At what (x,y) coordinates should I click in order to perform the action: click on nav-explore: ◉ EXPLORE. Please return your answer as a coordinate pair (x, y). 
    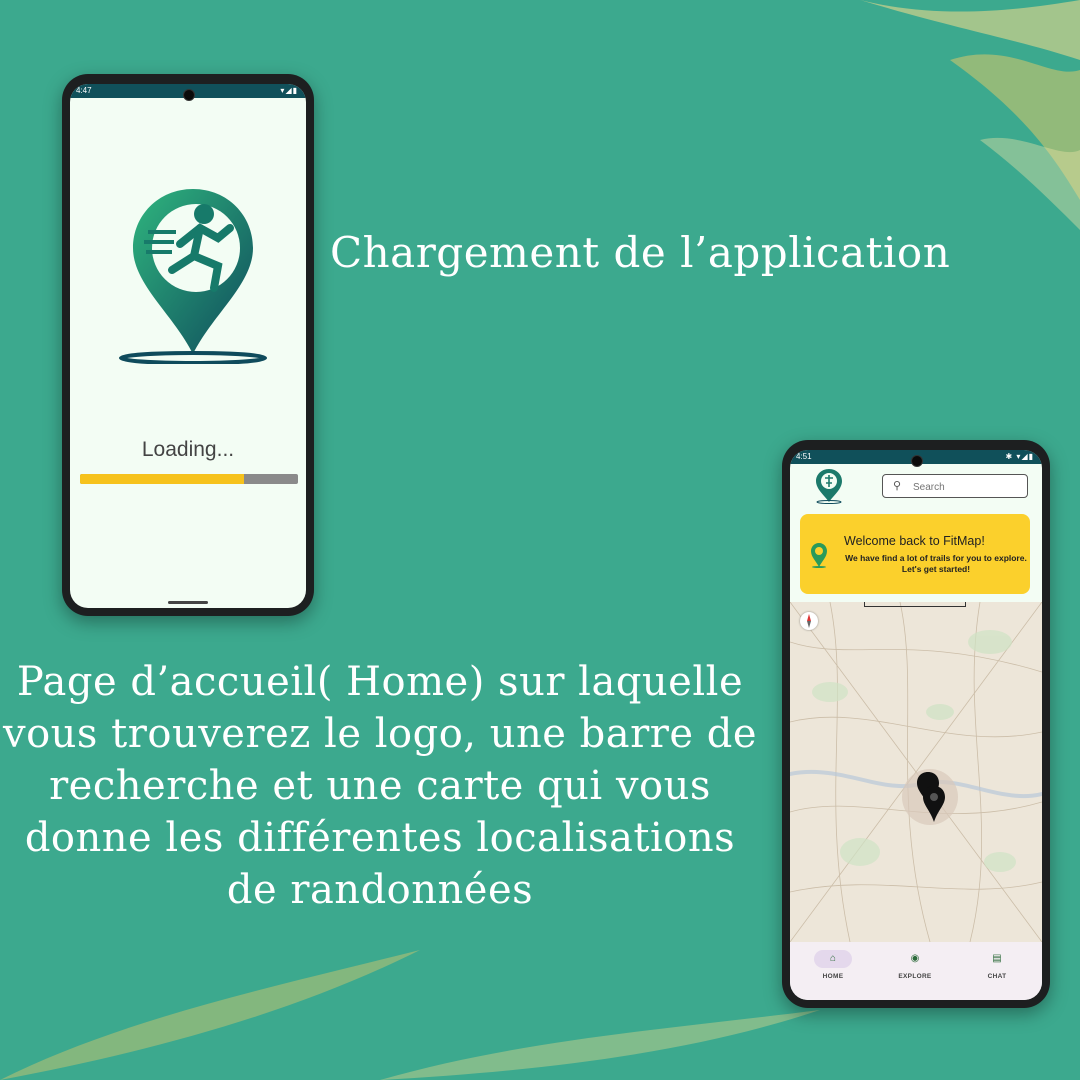
    Looking at the image, I should click on (915, 965).